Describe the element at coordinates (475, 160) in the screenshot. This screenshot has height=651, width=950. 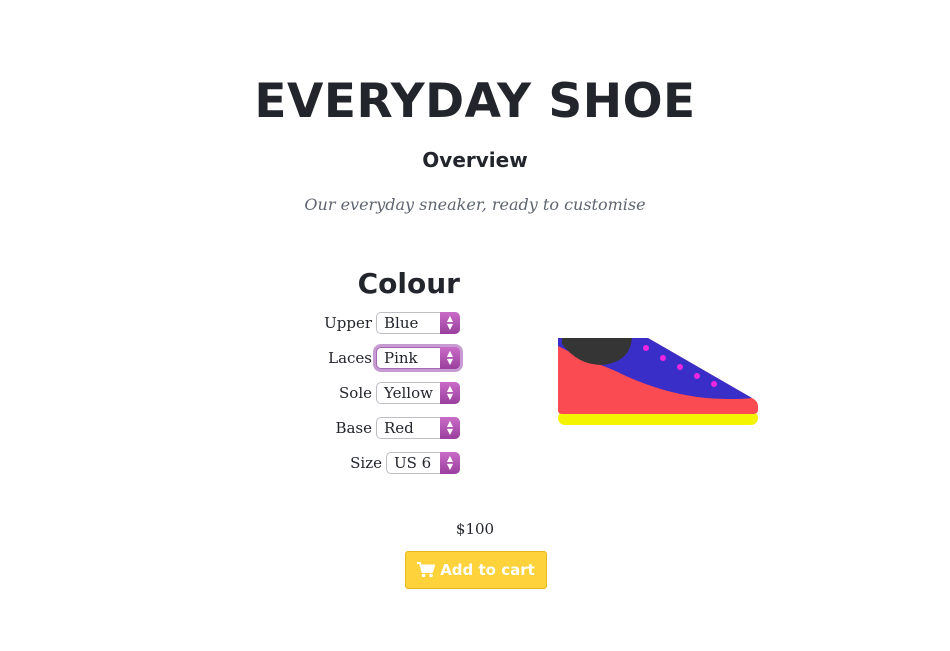
I see `overview-heading: Overview` at that location.